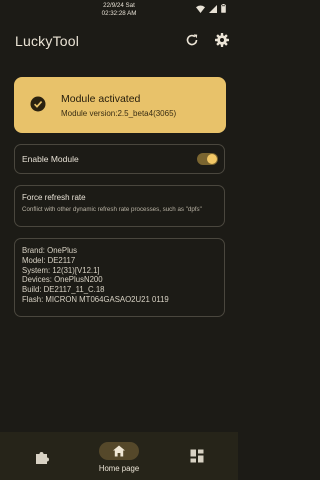 Image resolution: width=320 pixels, height=480 pixels. I want to click on home-indicator, so click(119, 451).